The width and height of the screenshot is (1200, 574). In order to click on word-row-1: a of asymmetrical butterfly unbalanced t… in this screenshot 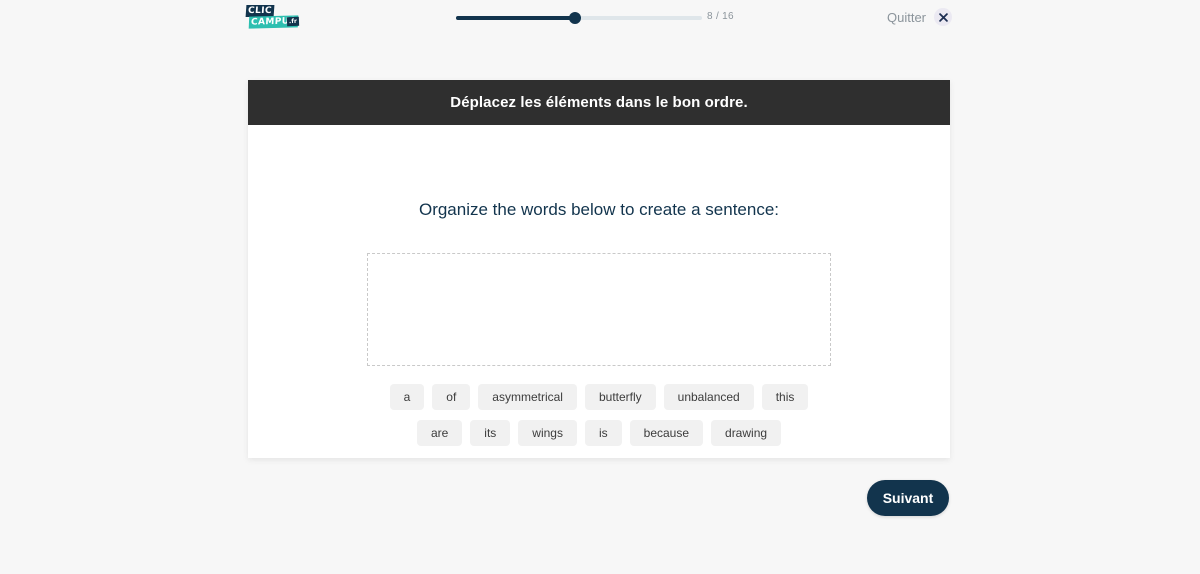, I will do `click(599, 397)`.